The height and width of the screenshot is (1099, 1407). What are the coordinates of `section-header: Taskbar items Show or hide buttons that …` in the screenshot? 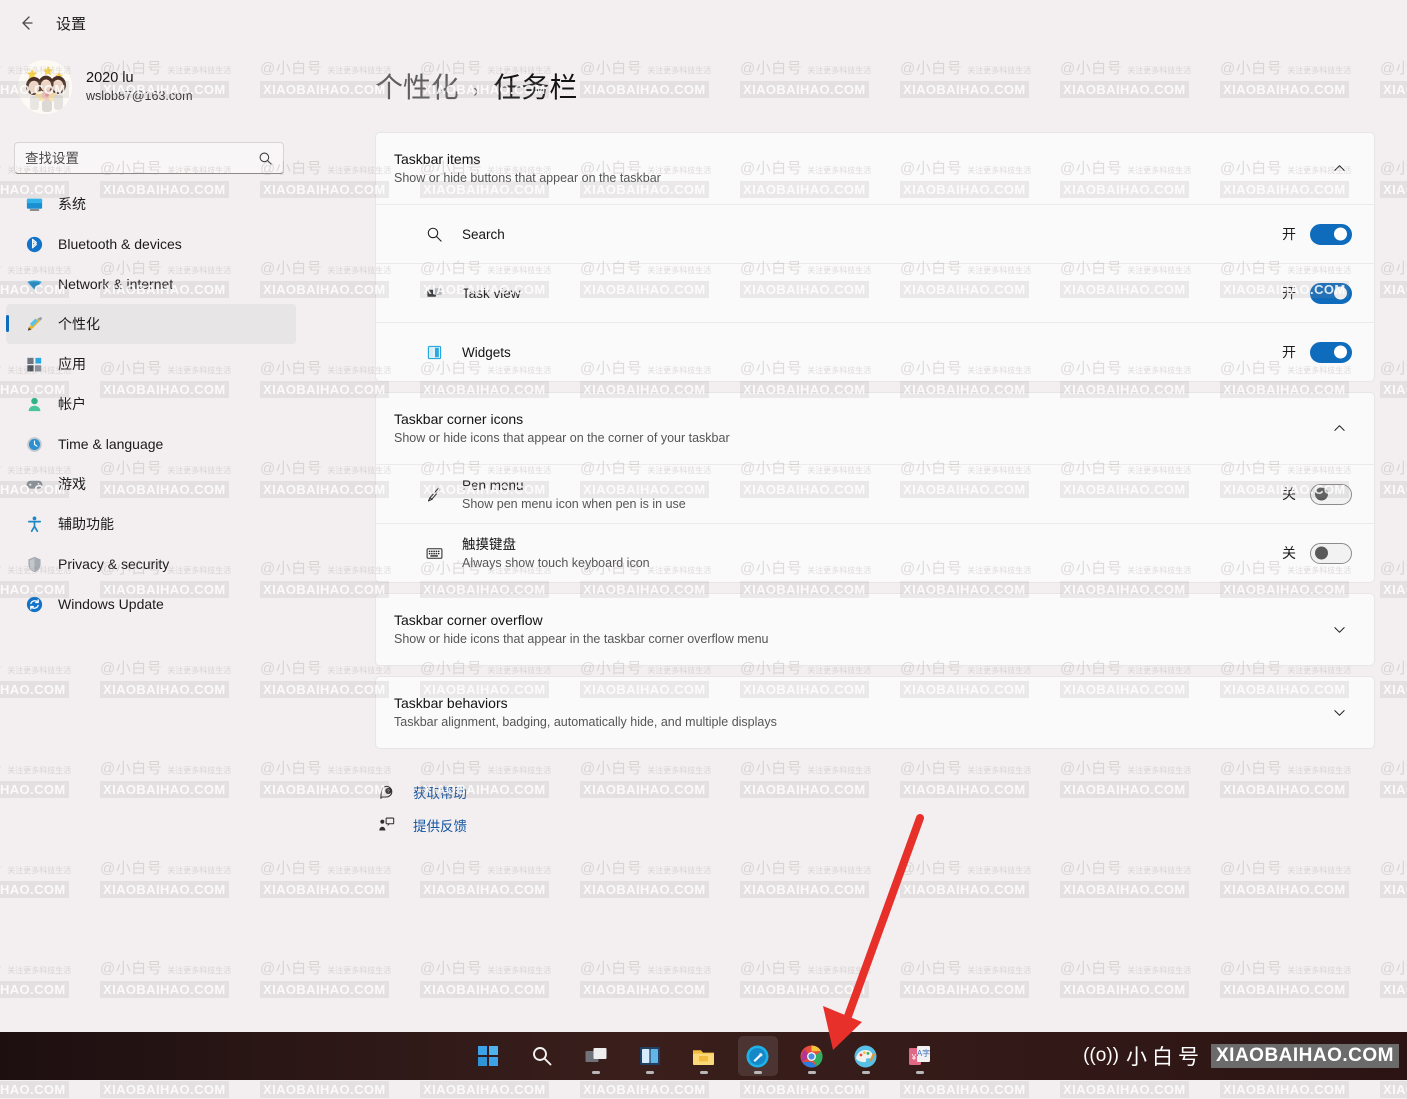 It's located at (875, 168).